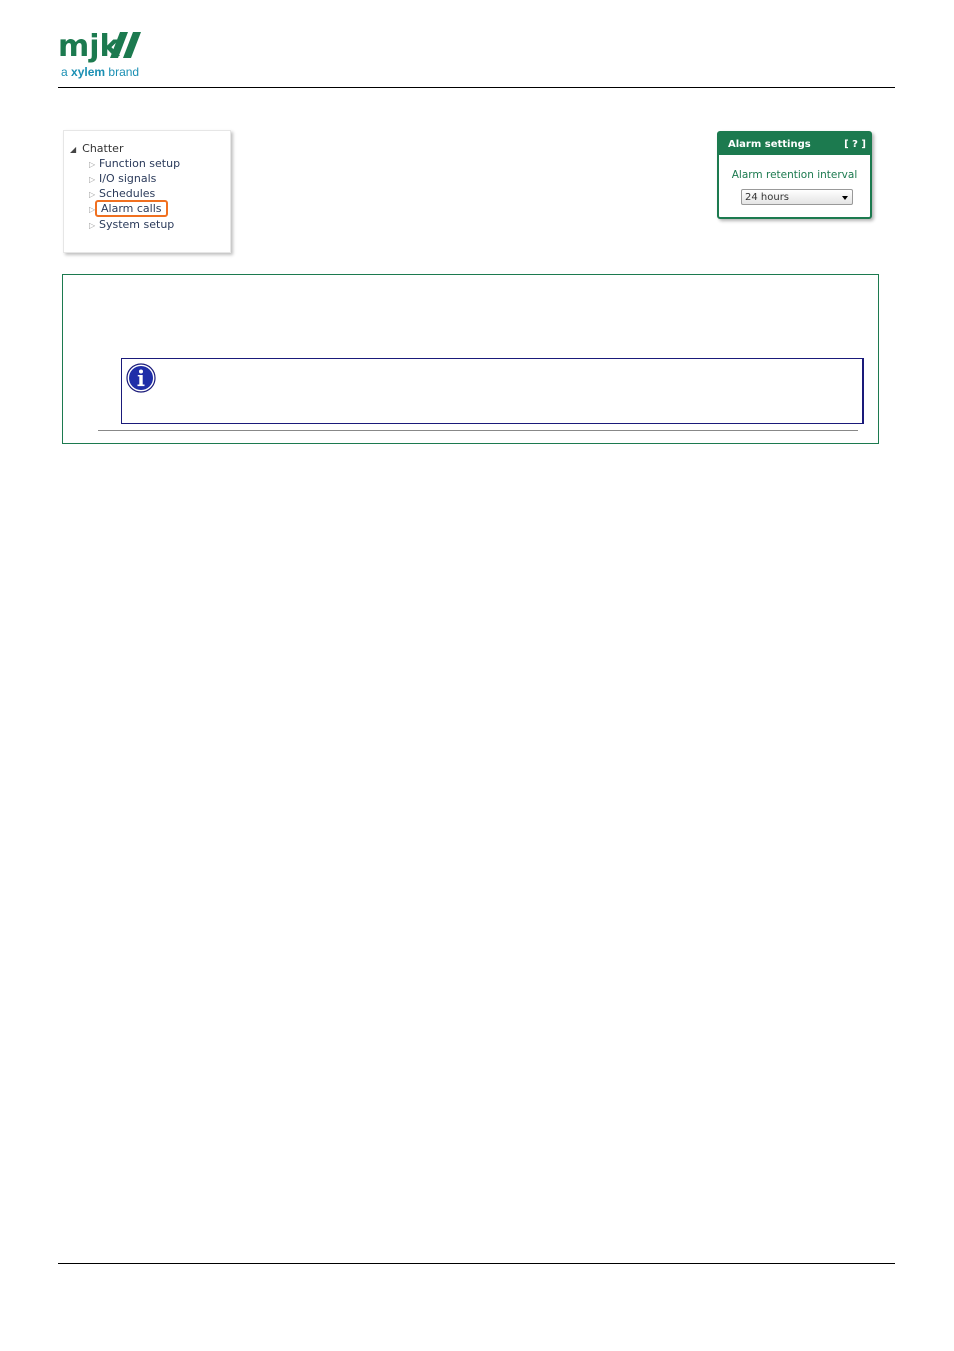 This screenshot has width=954, height=1351. I want to click on alarm-retention-value: 24 hours, so click(767, 197).